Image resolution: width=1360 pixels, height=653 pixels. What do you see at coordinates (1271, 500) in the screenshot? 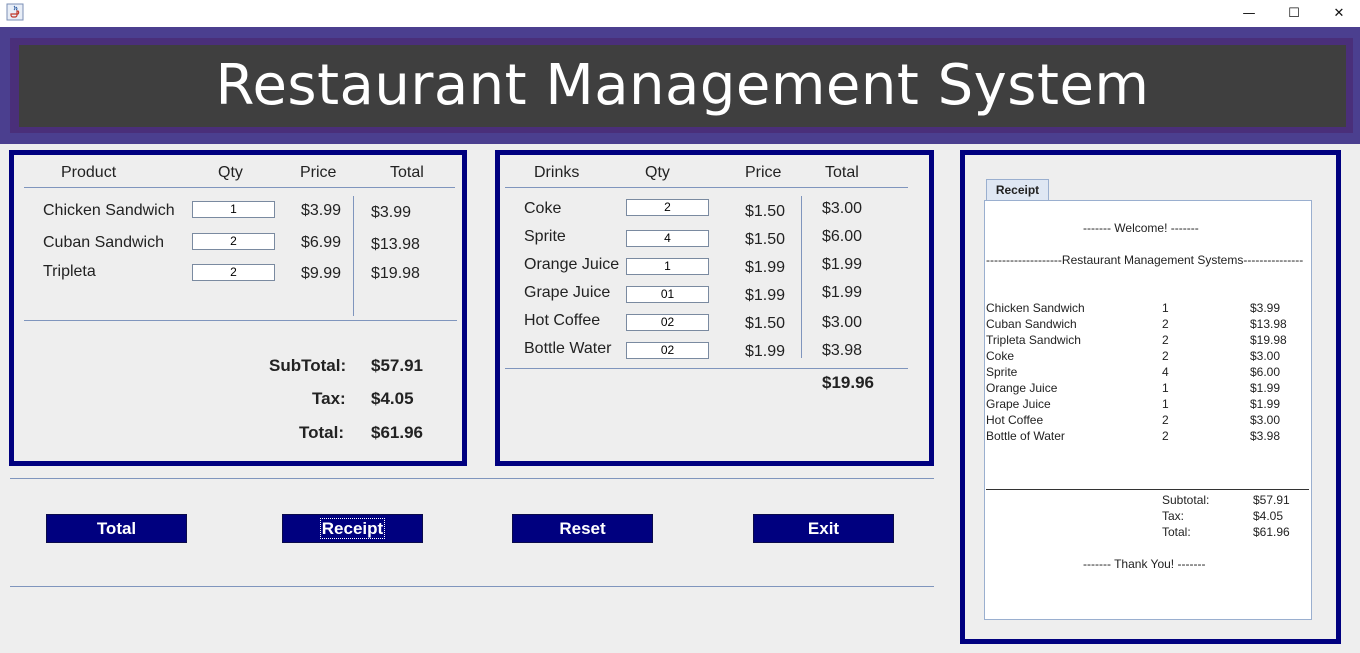
I see `receipt-subtotal-value: $57.91` at bounding box center [1271, 500].